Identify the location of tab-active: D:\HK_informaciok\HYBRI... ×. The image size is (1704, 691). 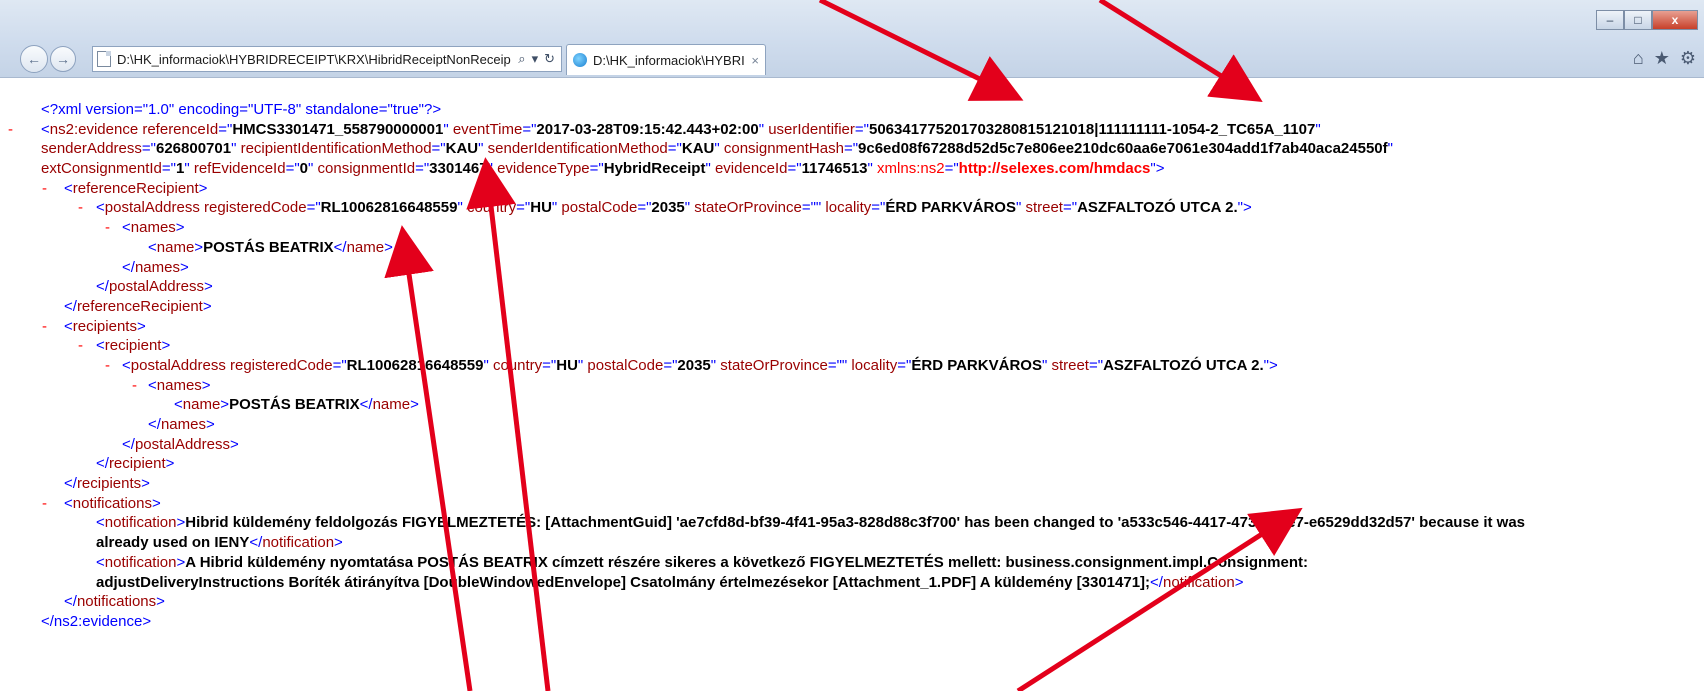
(666, 59).